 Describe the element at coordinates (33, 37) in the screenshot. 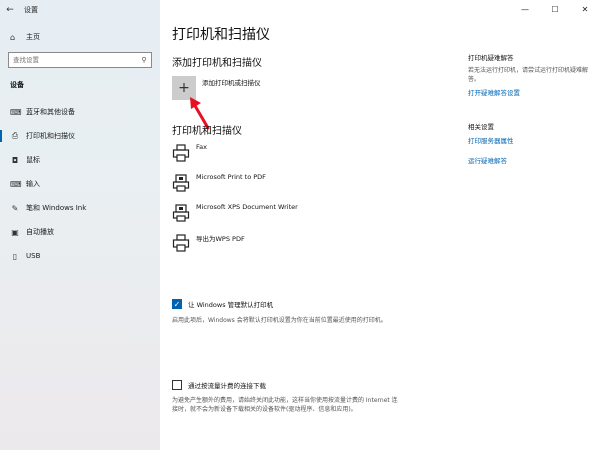

I see `home-label: 主页` at that location.